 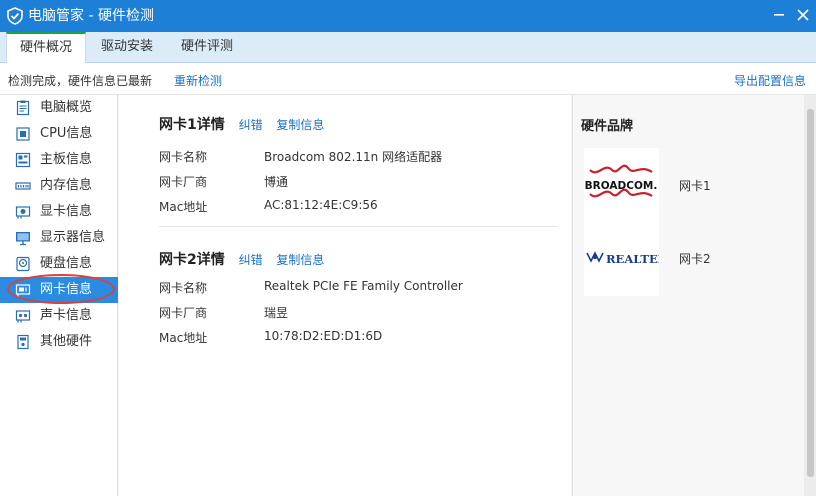 What do you see at coordinates (321, 205) in the screenshot?
I see `field-value: AC:81:12:4E:C9:56` at bounding box center [321, 205].